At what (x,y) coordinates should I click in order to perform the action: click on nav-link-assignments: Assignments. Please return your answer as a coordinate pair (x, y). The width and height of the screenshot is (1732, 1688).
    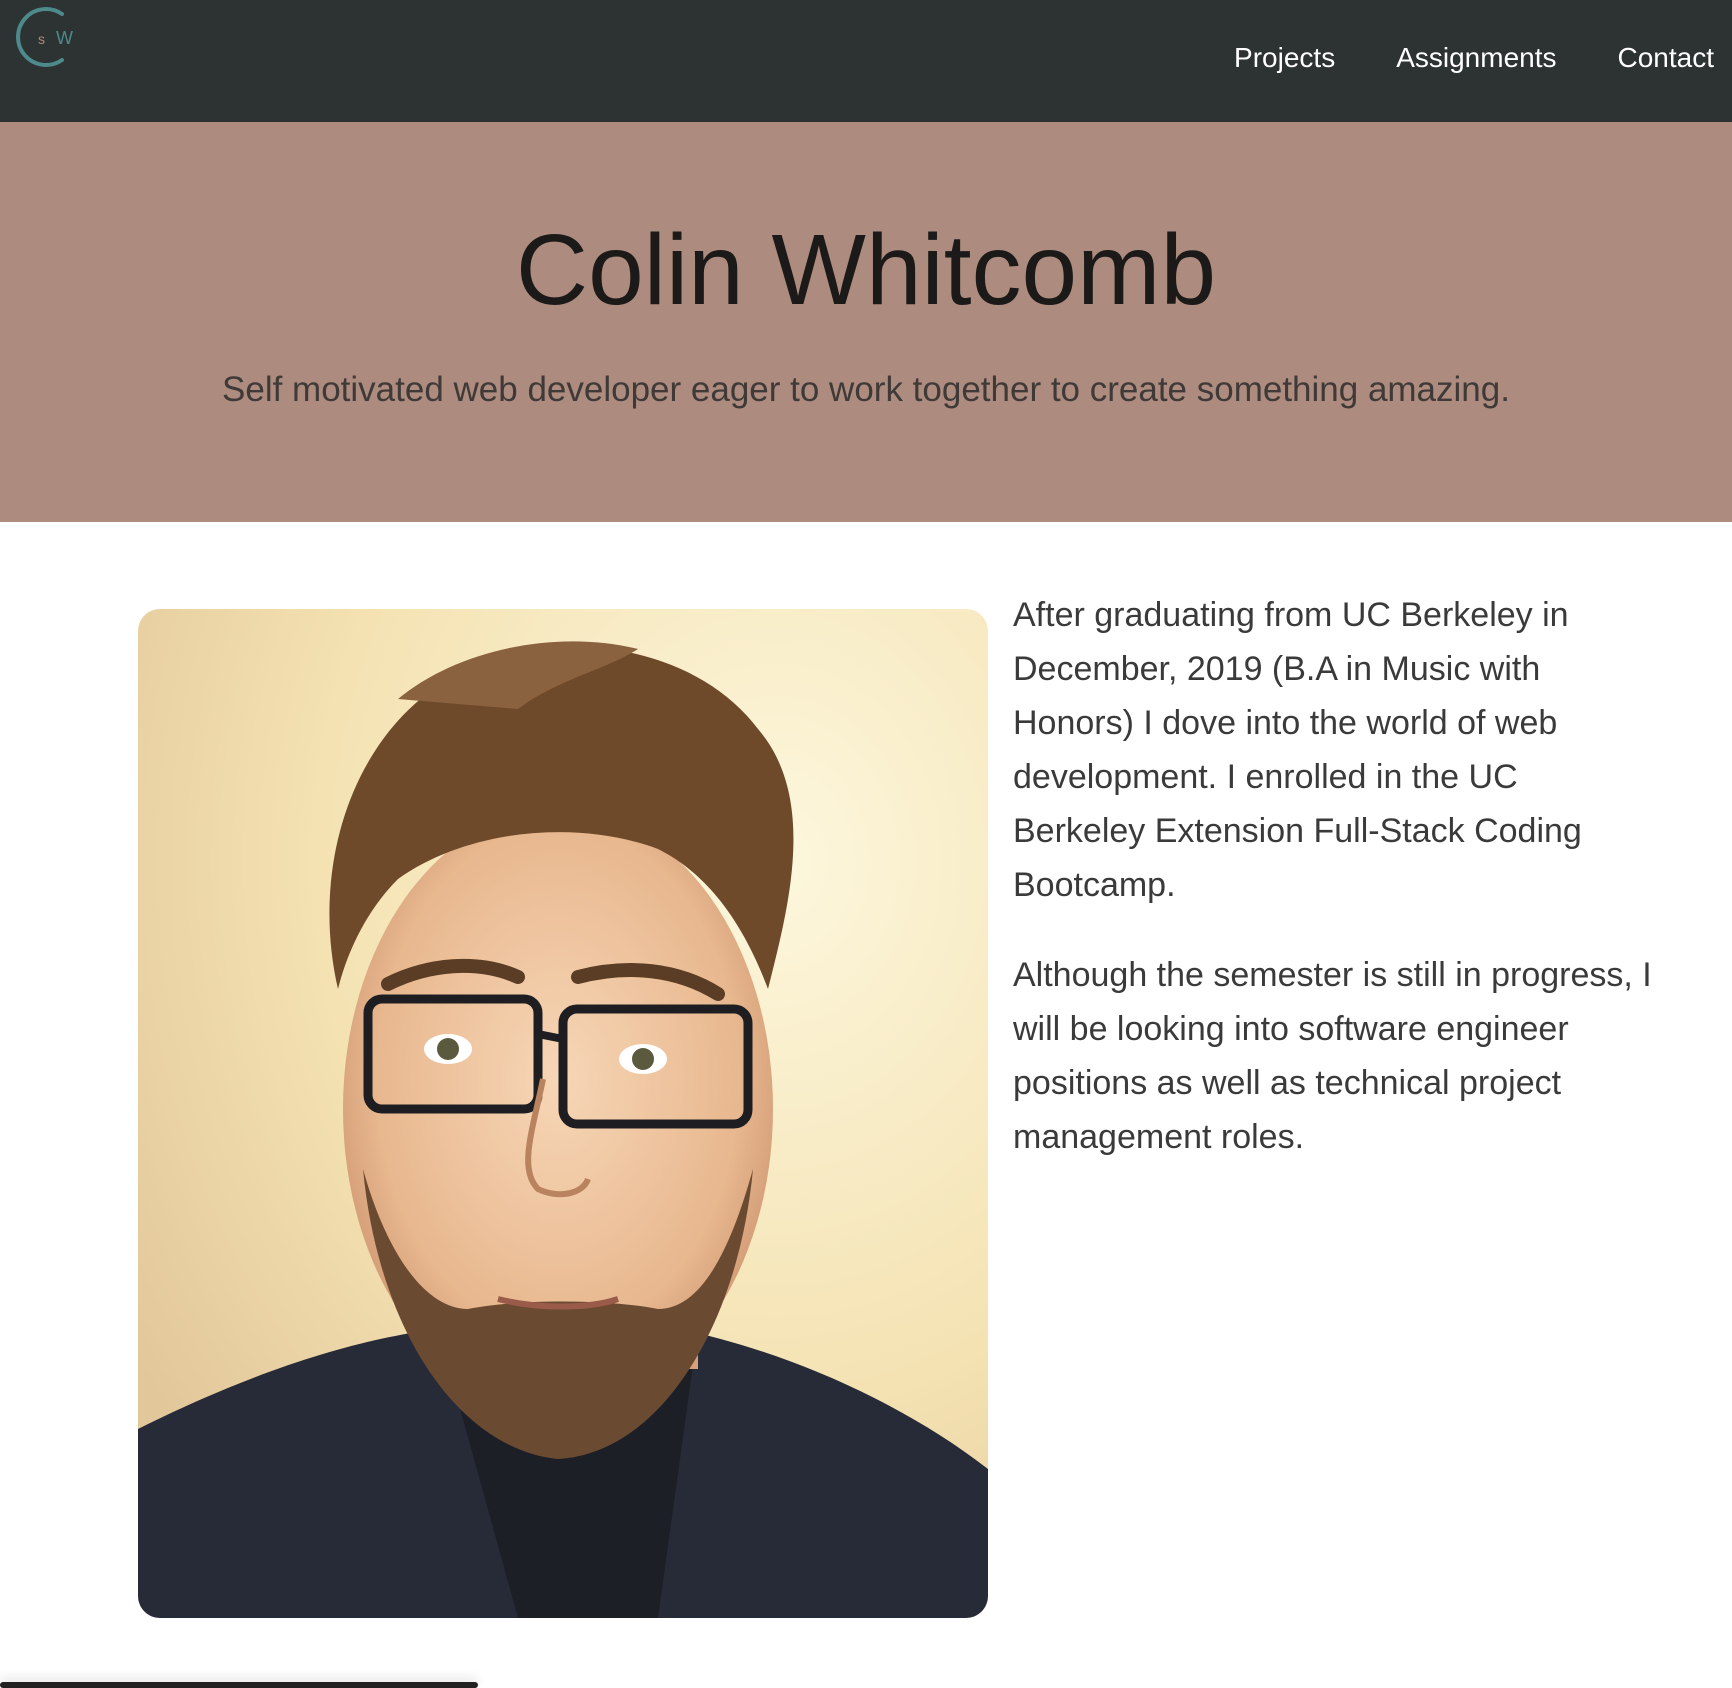
    Looking at the image, I should click on (1476, 58).